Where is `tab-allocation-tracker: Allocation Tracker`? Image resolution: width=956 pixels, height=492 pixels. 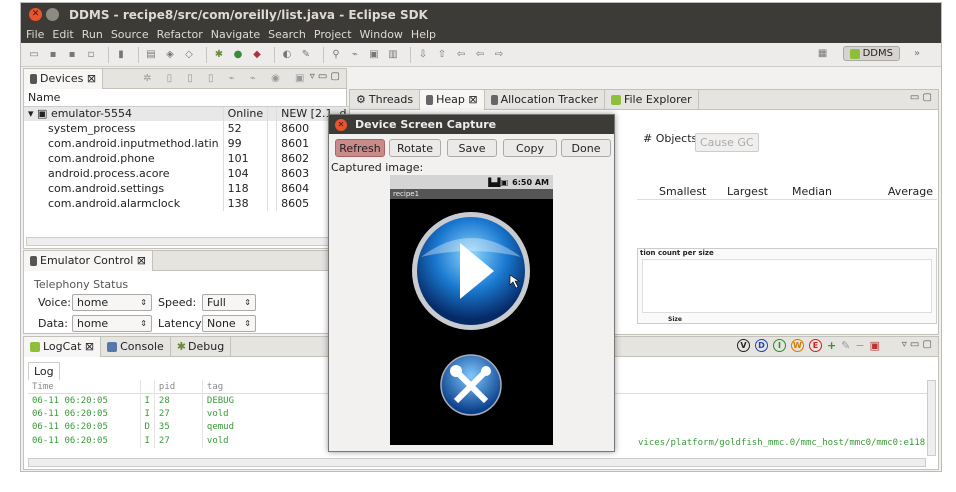
tab-allocation-tracker: Allocation Tracker is located at coordinates (545, 99).